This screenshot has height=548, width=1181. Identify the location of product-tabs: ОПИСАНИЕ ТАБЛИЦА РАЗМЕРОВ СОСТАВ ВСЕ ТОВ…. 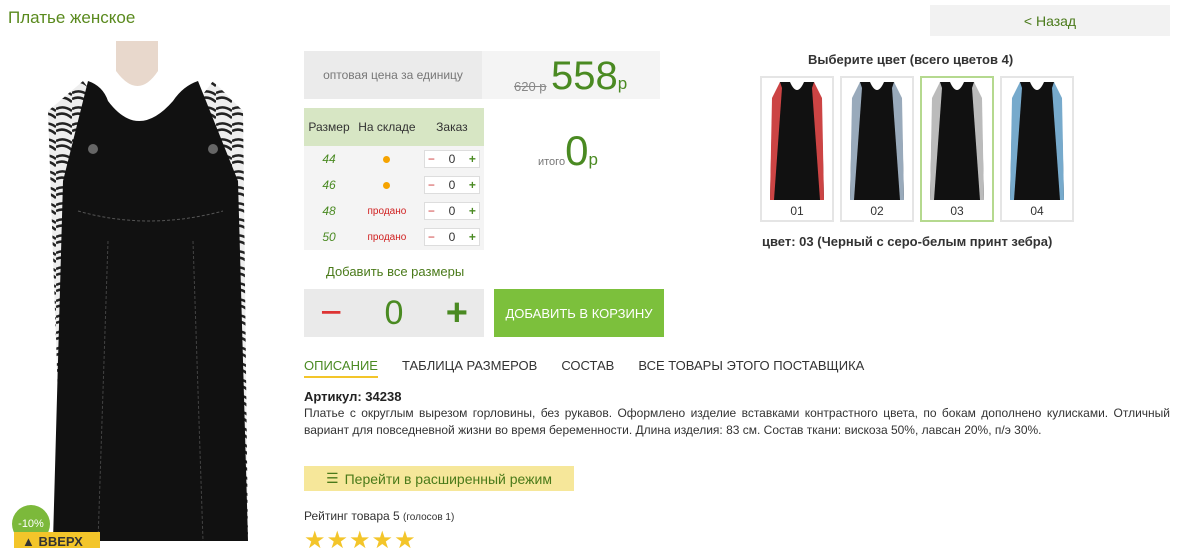
(584, 368).